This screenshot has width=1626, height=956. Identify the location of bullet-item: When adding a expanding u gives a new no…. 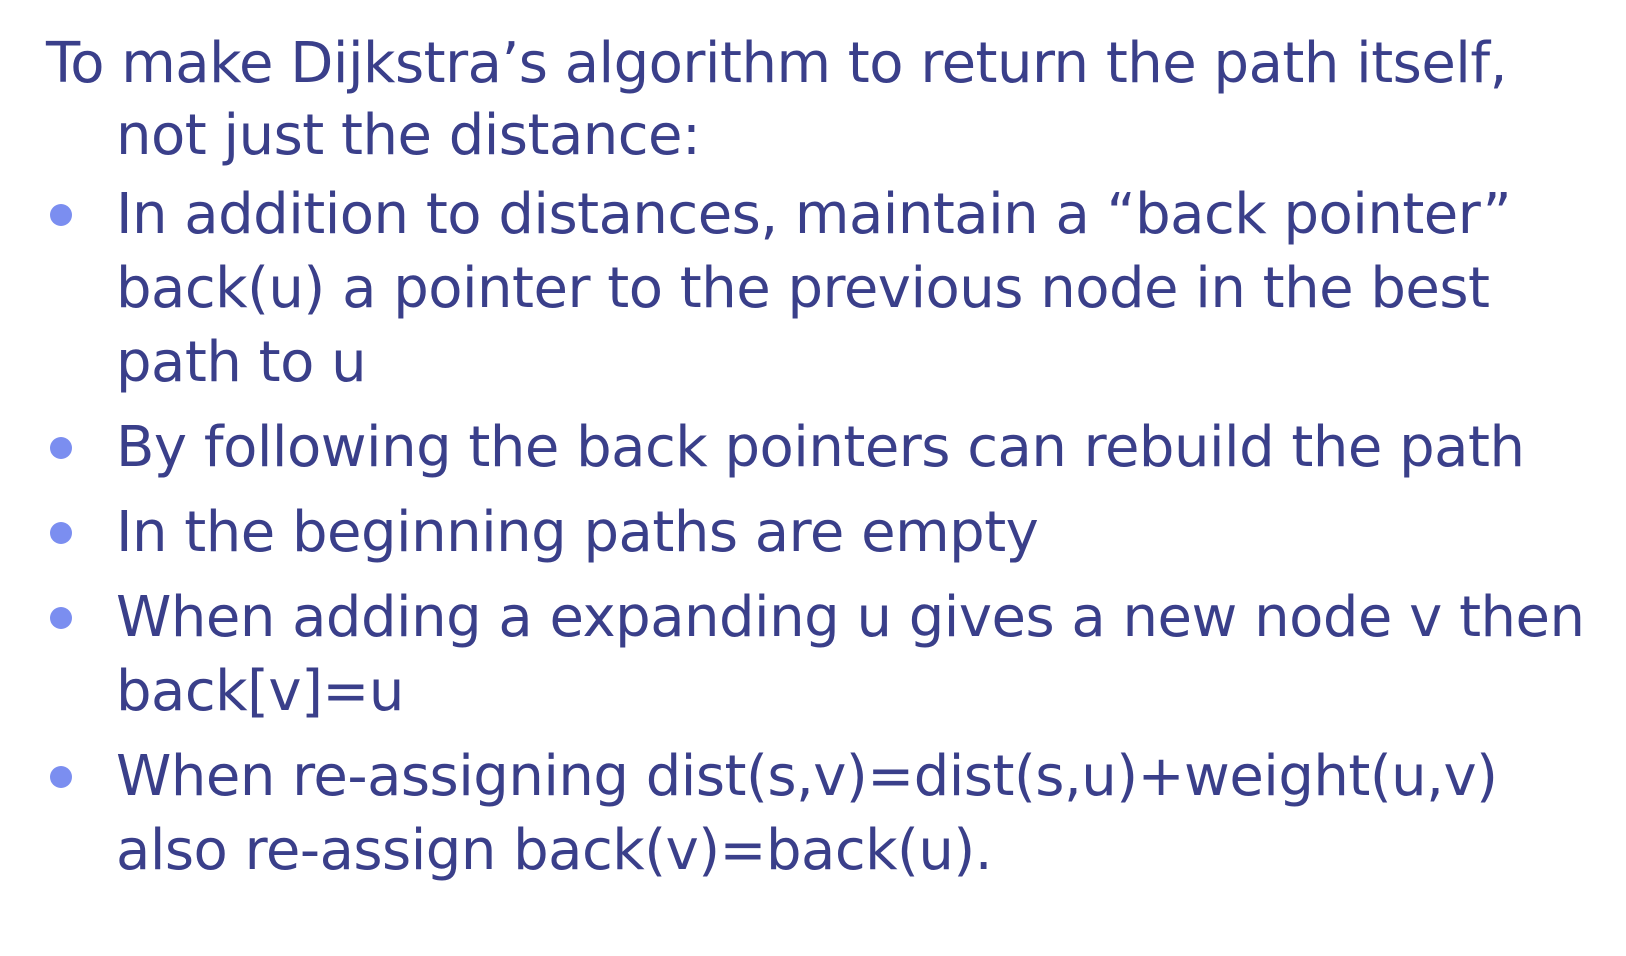
(816, 655).